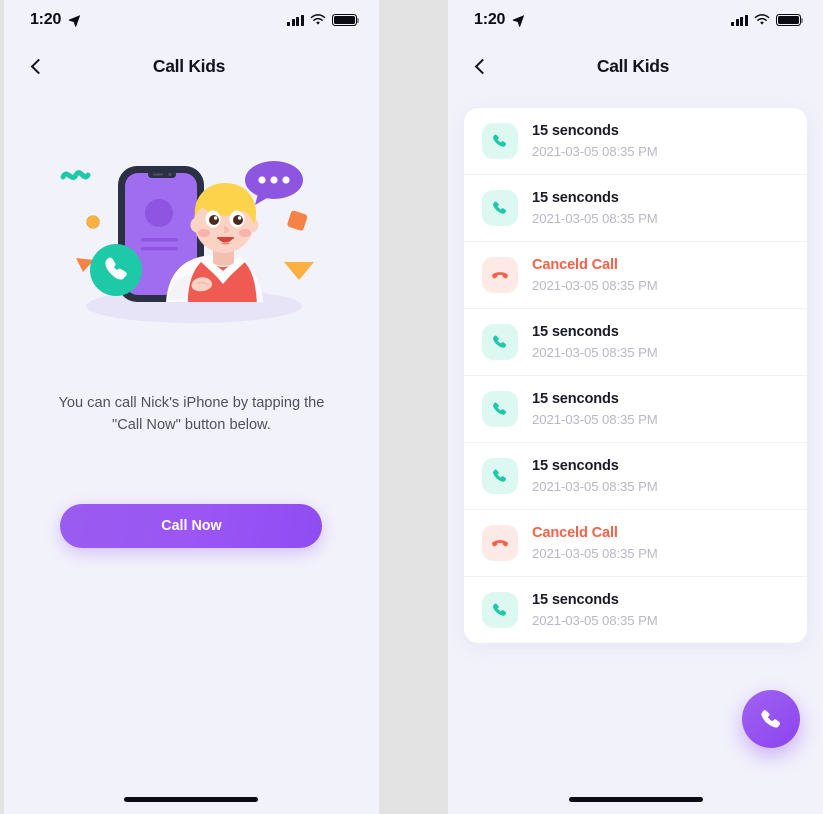 The image size is (823, 814). I want to click on call-now-container: Call Now, so click(191, 526).